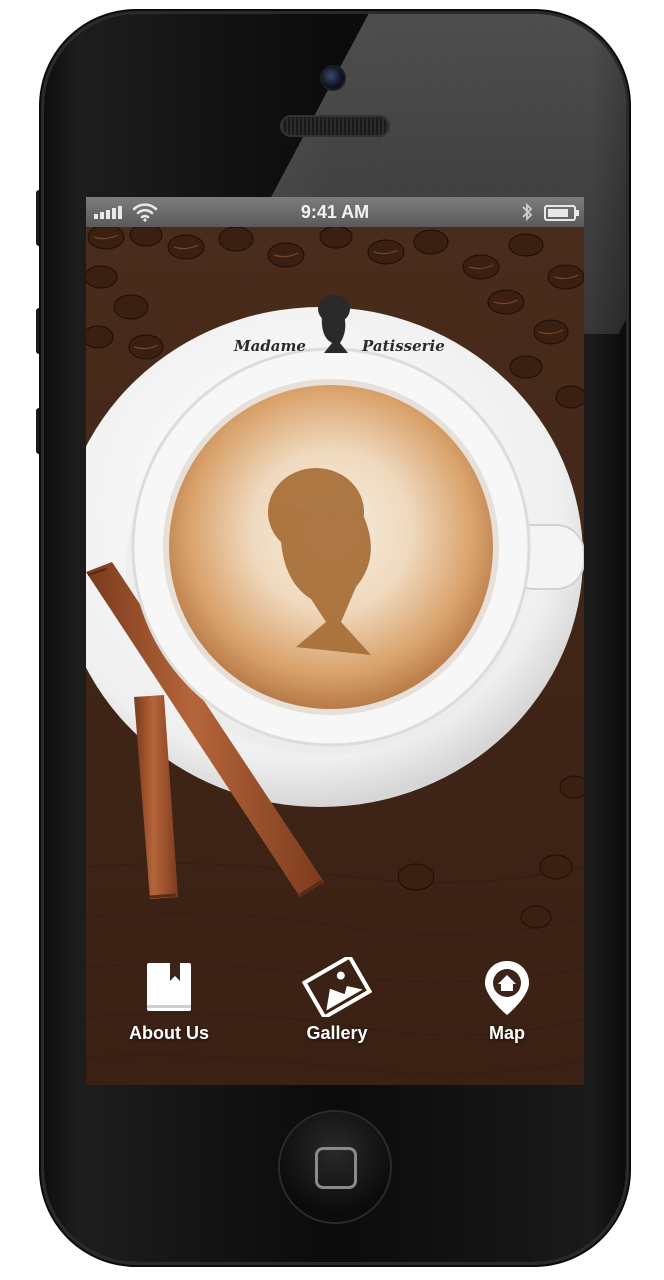 The height and width of the screenshot is (1280, 664). Describe the element at coordinates (270, 346) in the screenshot. I see `brand-text-left: Madame` at that location.